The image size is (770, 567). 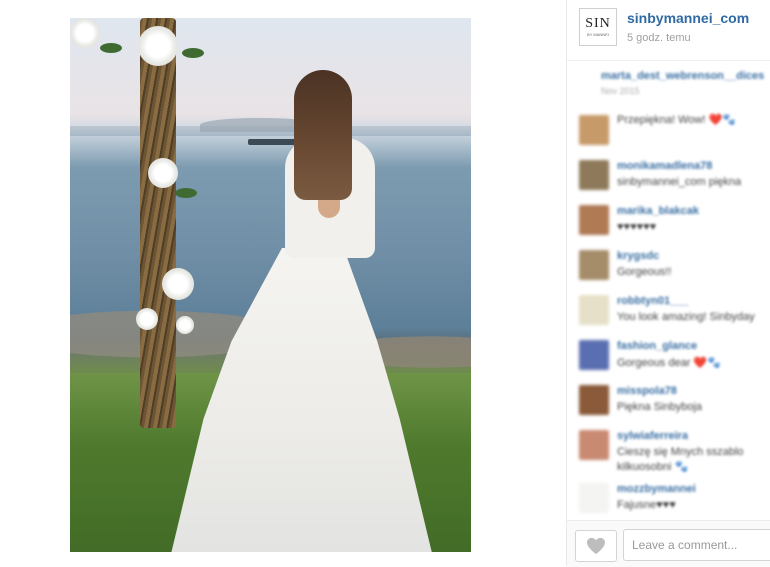 I want to click on post-time: 5 godz. temu, so click(x=659, y=38).